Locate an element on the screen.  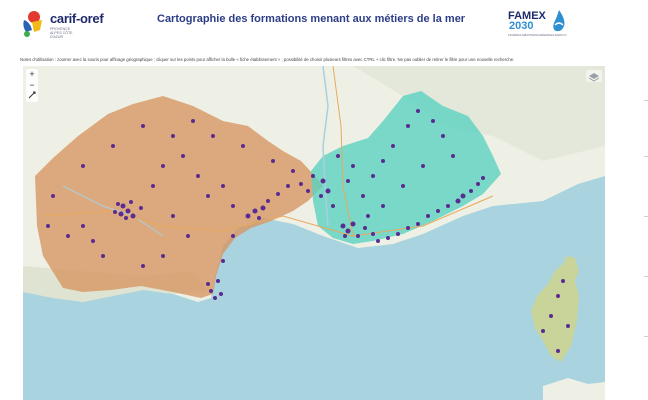
locate-icon is located at coordinates (32, 96).